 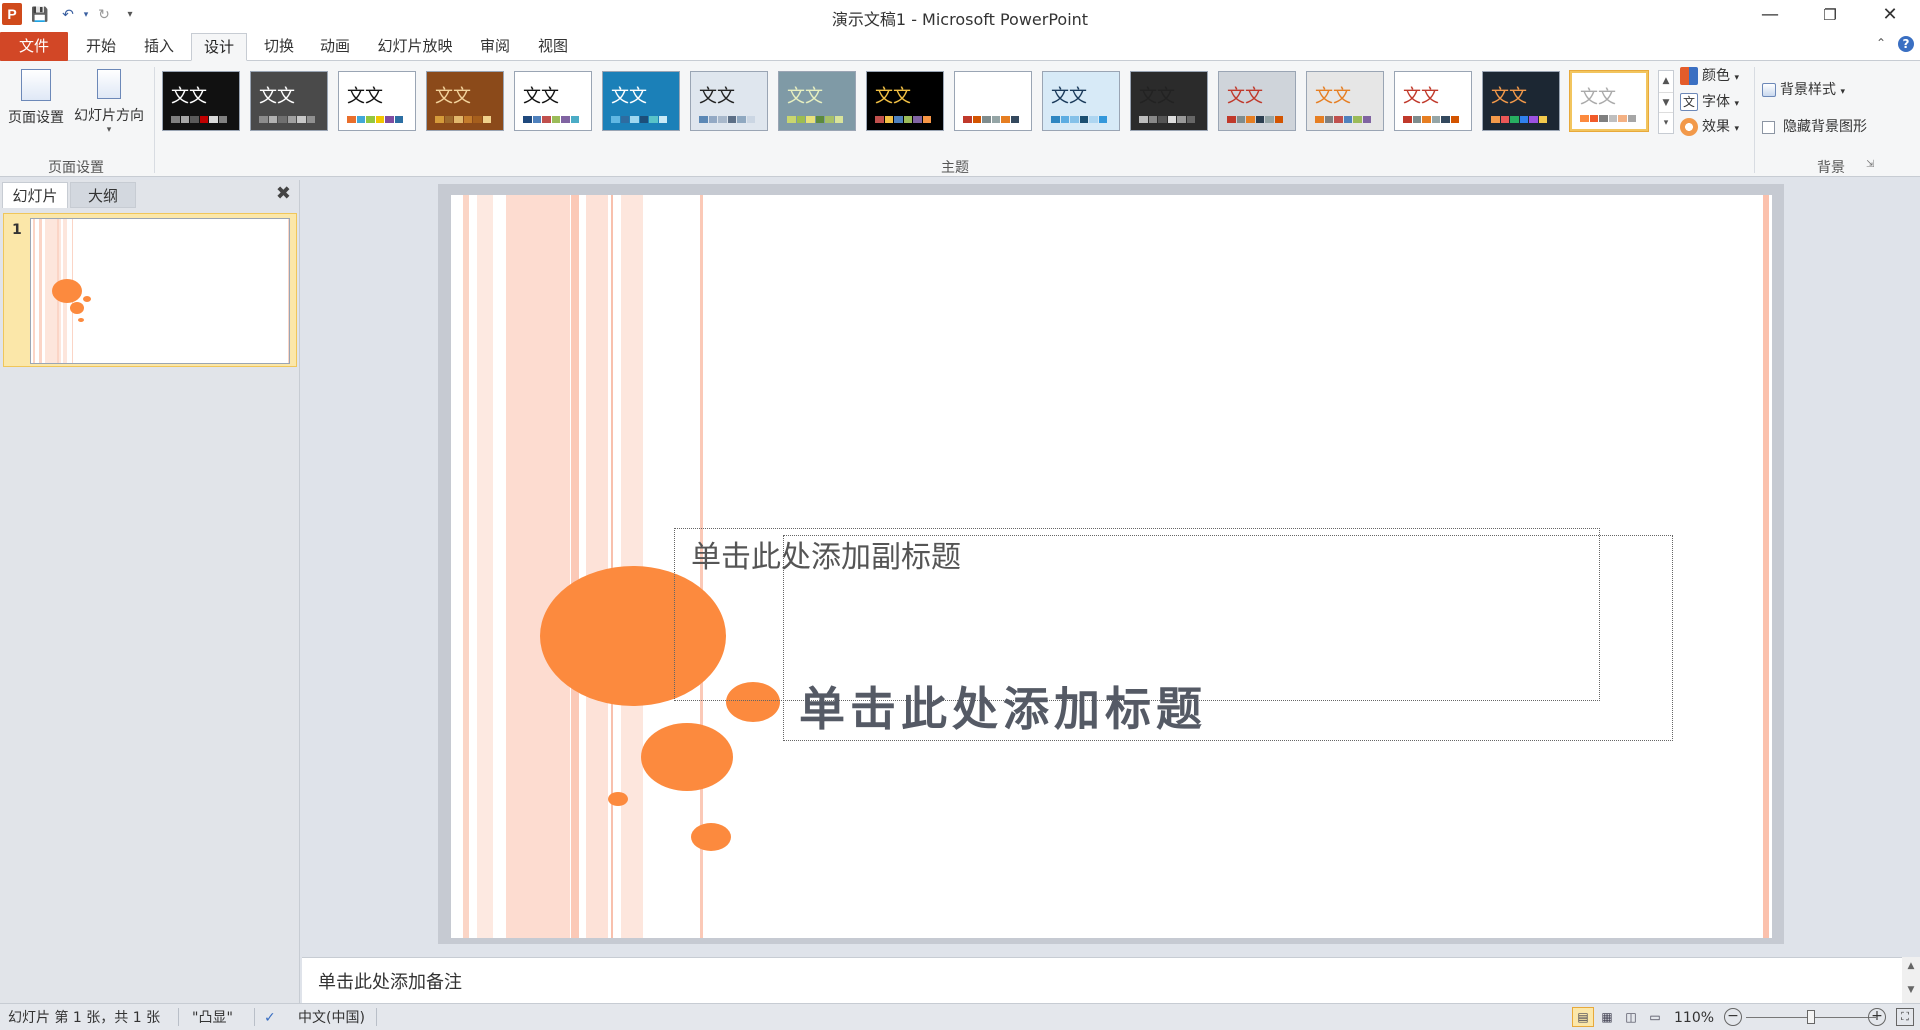 I want to click on slideshow-view-icon: ▭, so click(x=1655, y=1017).